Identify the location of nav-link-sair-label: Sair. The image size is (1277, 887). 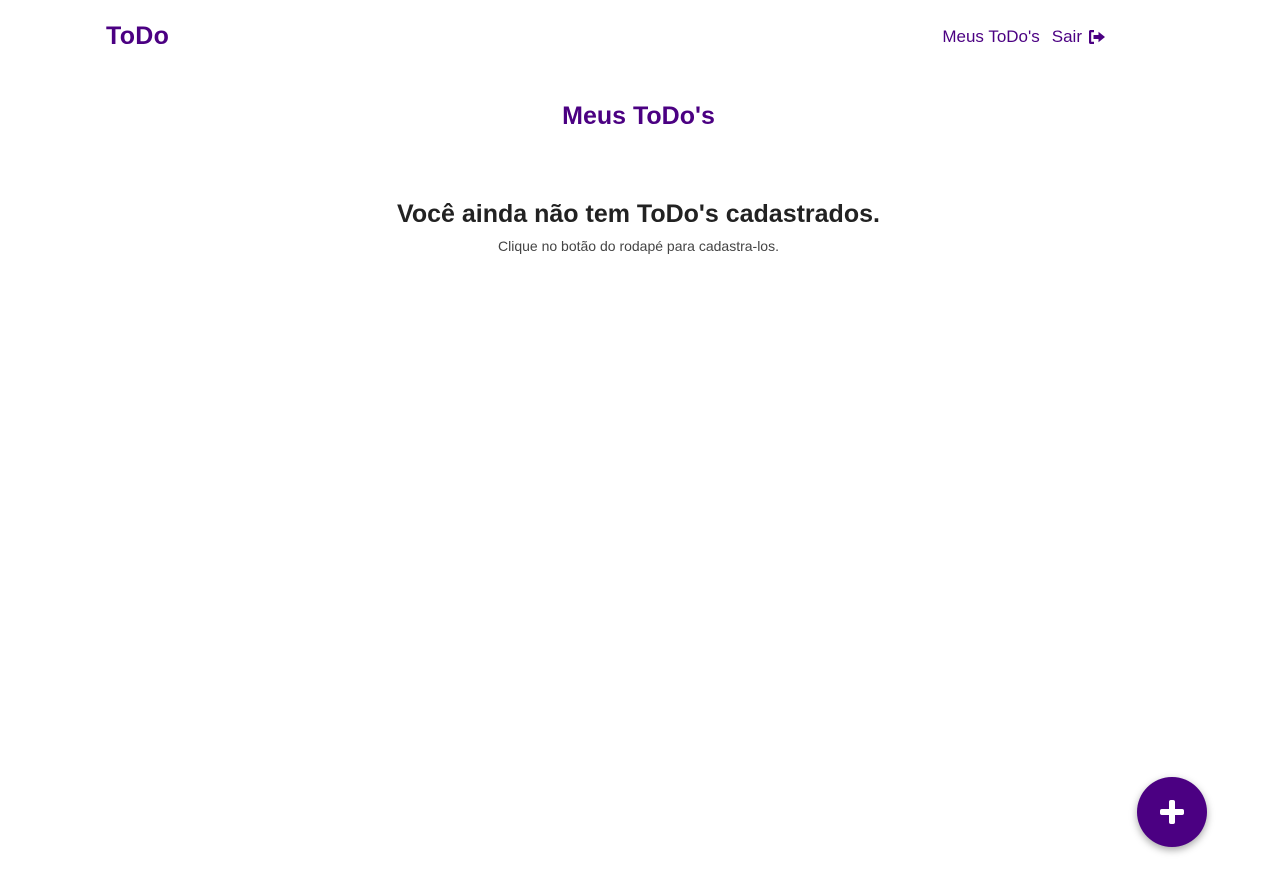
(1066, 36).